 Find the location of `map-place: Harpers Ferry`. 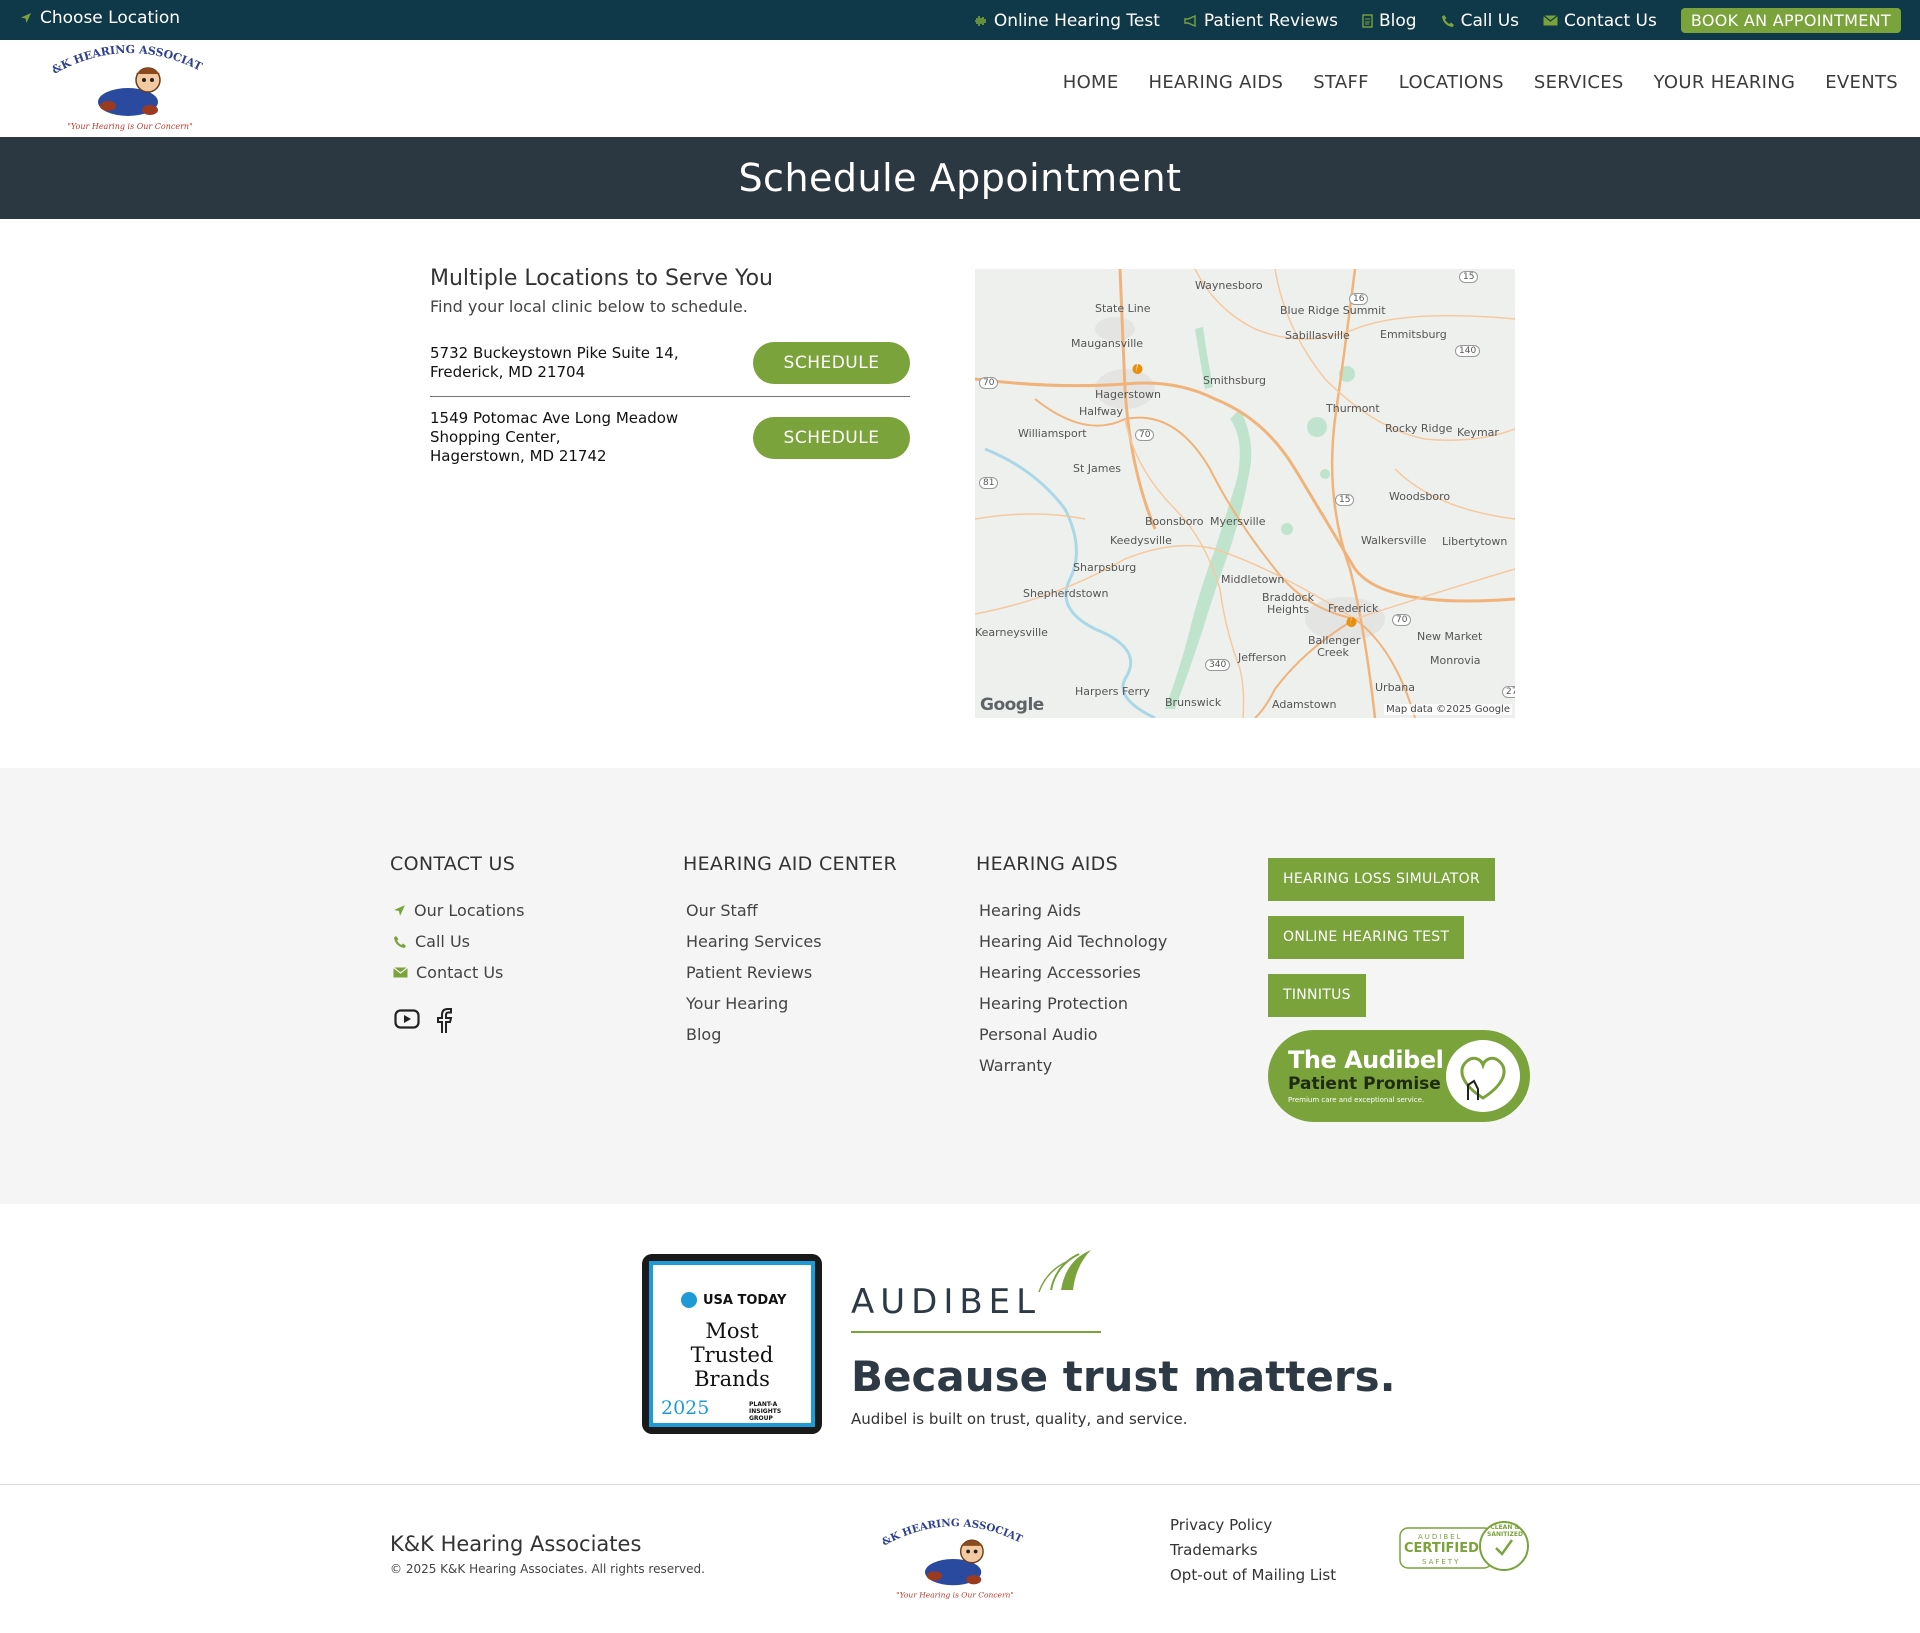

map-place: Harpers Ferry is located at coordinates (1112, 691).